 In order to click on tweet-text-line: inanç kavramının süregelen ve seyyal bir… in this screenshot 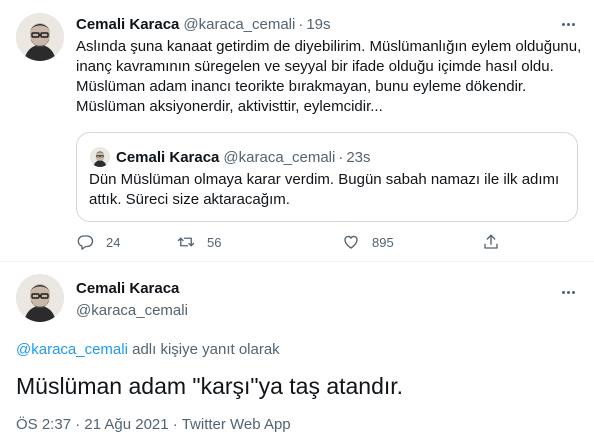, I will do `click(315, 66)`.